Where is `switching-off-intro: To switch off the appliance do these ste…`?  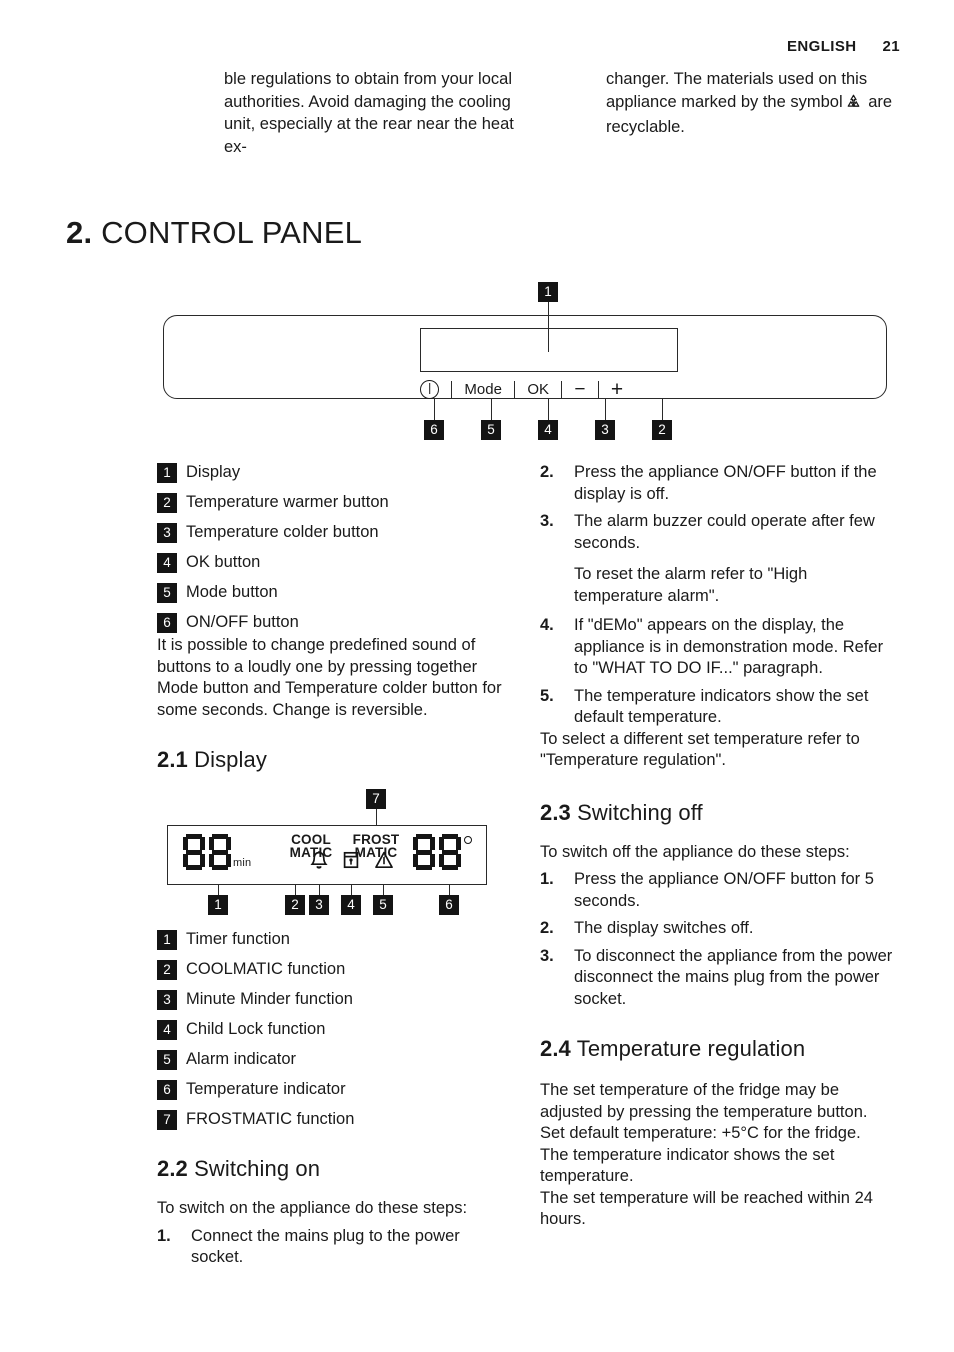 switching-off-intro: To switch off the appliance do these ste… is located at coordinates (695, 851).